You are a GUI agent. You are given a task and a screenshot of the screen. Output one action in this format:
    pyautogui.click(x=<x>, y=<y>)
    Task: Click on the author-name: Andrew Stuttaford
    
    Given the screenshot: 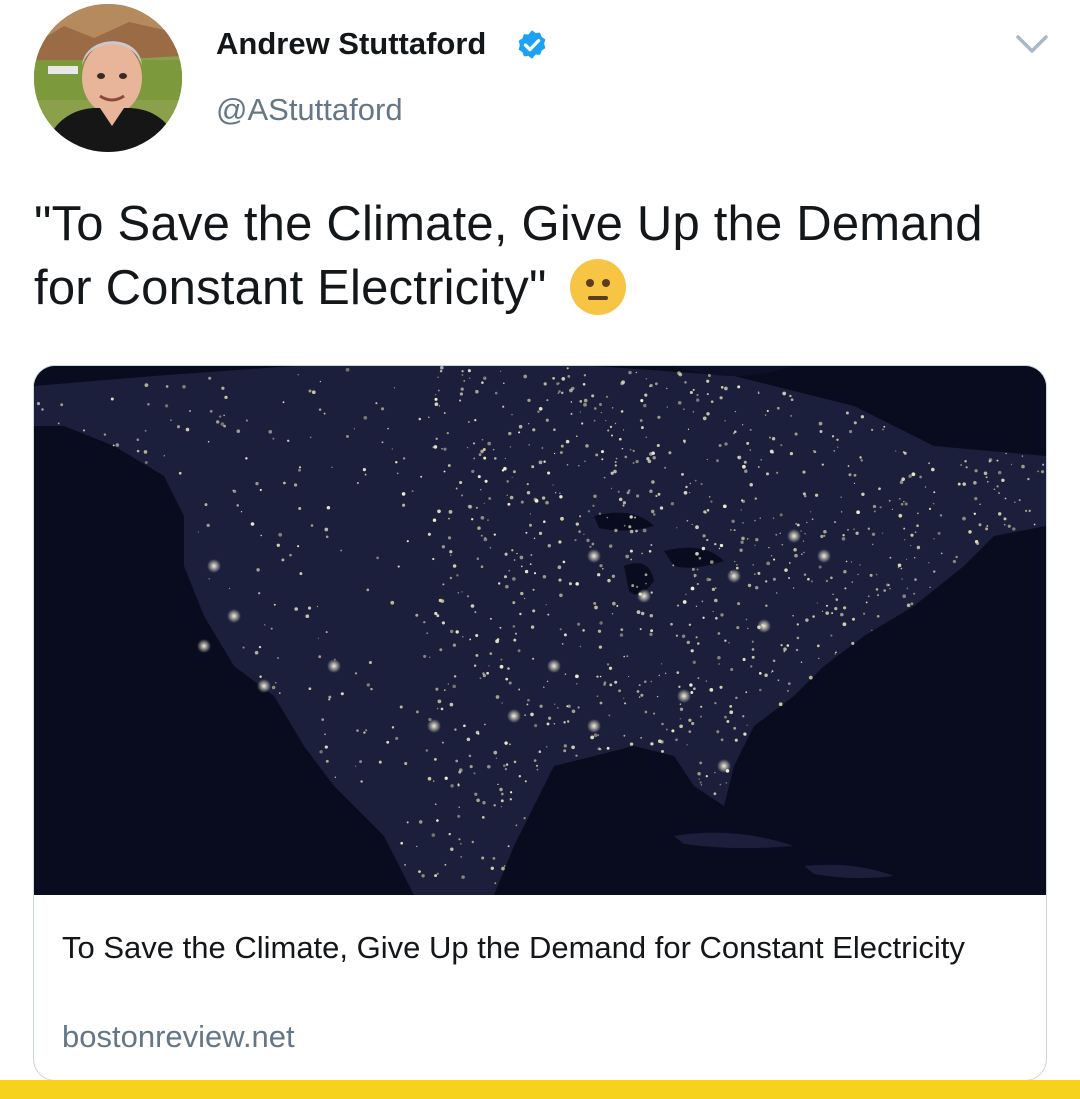 What is the action you would take?
    pyautogui.click(x=351, y=44)
    